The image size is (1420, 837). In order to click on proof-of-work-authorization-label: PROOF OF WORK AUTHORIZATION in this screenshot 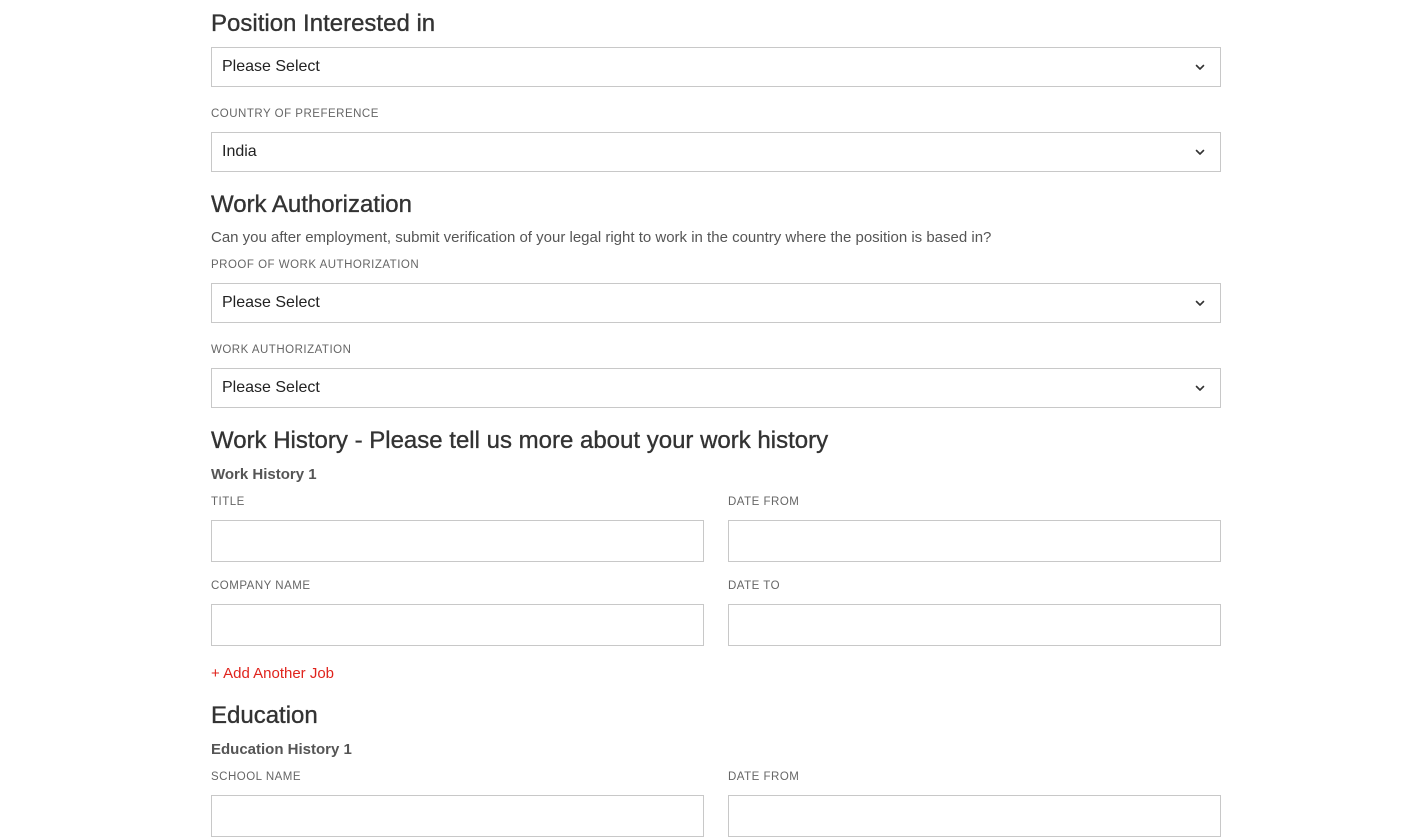, I will do `click(315, 265)`.